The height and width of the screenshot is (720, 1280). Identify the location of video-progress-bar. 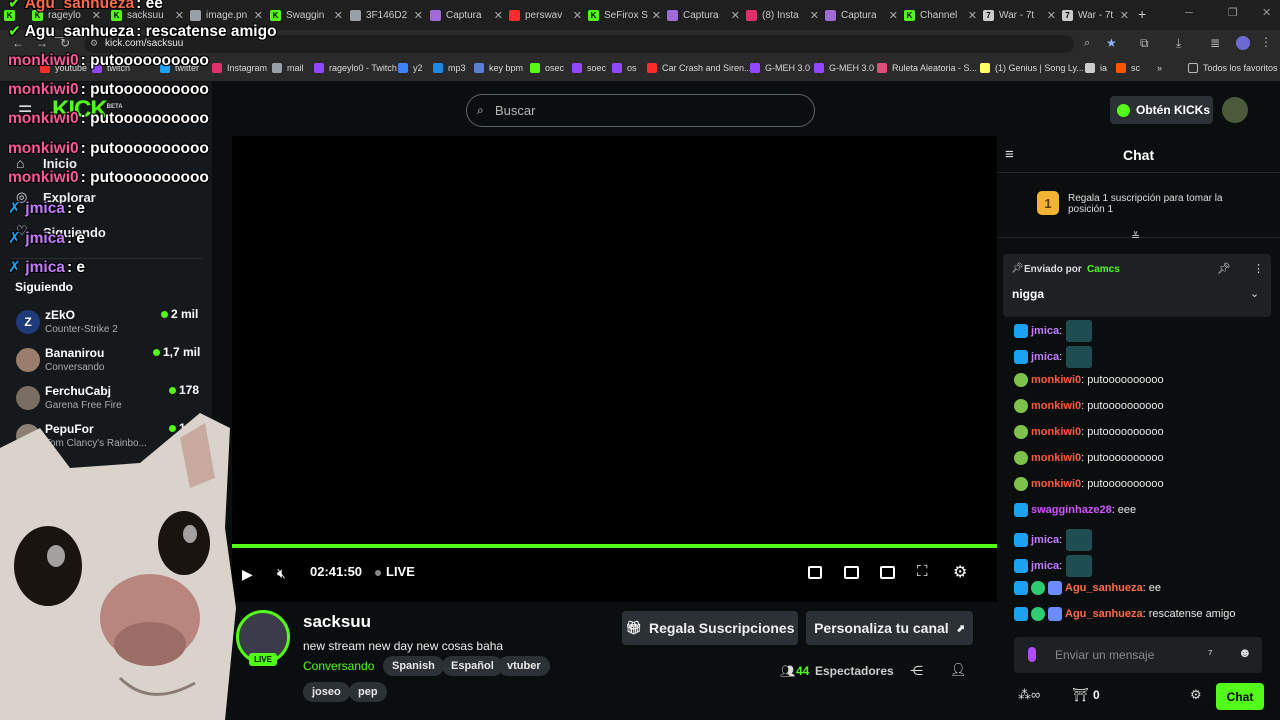
(614, 546).